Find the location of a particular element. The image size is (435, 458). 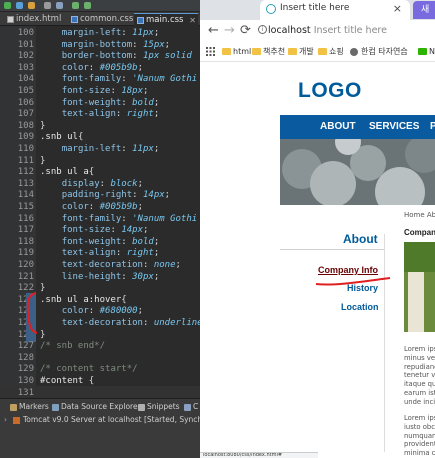

tab-index-html: index.html is located at coordinates (33, 19).